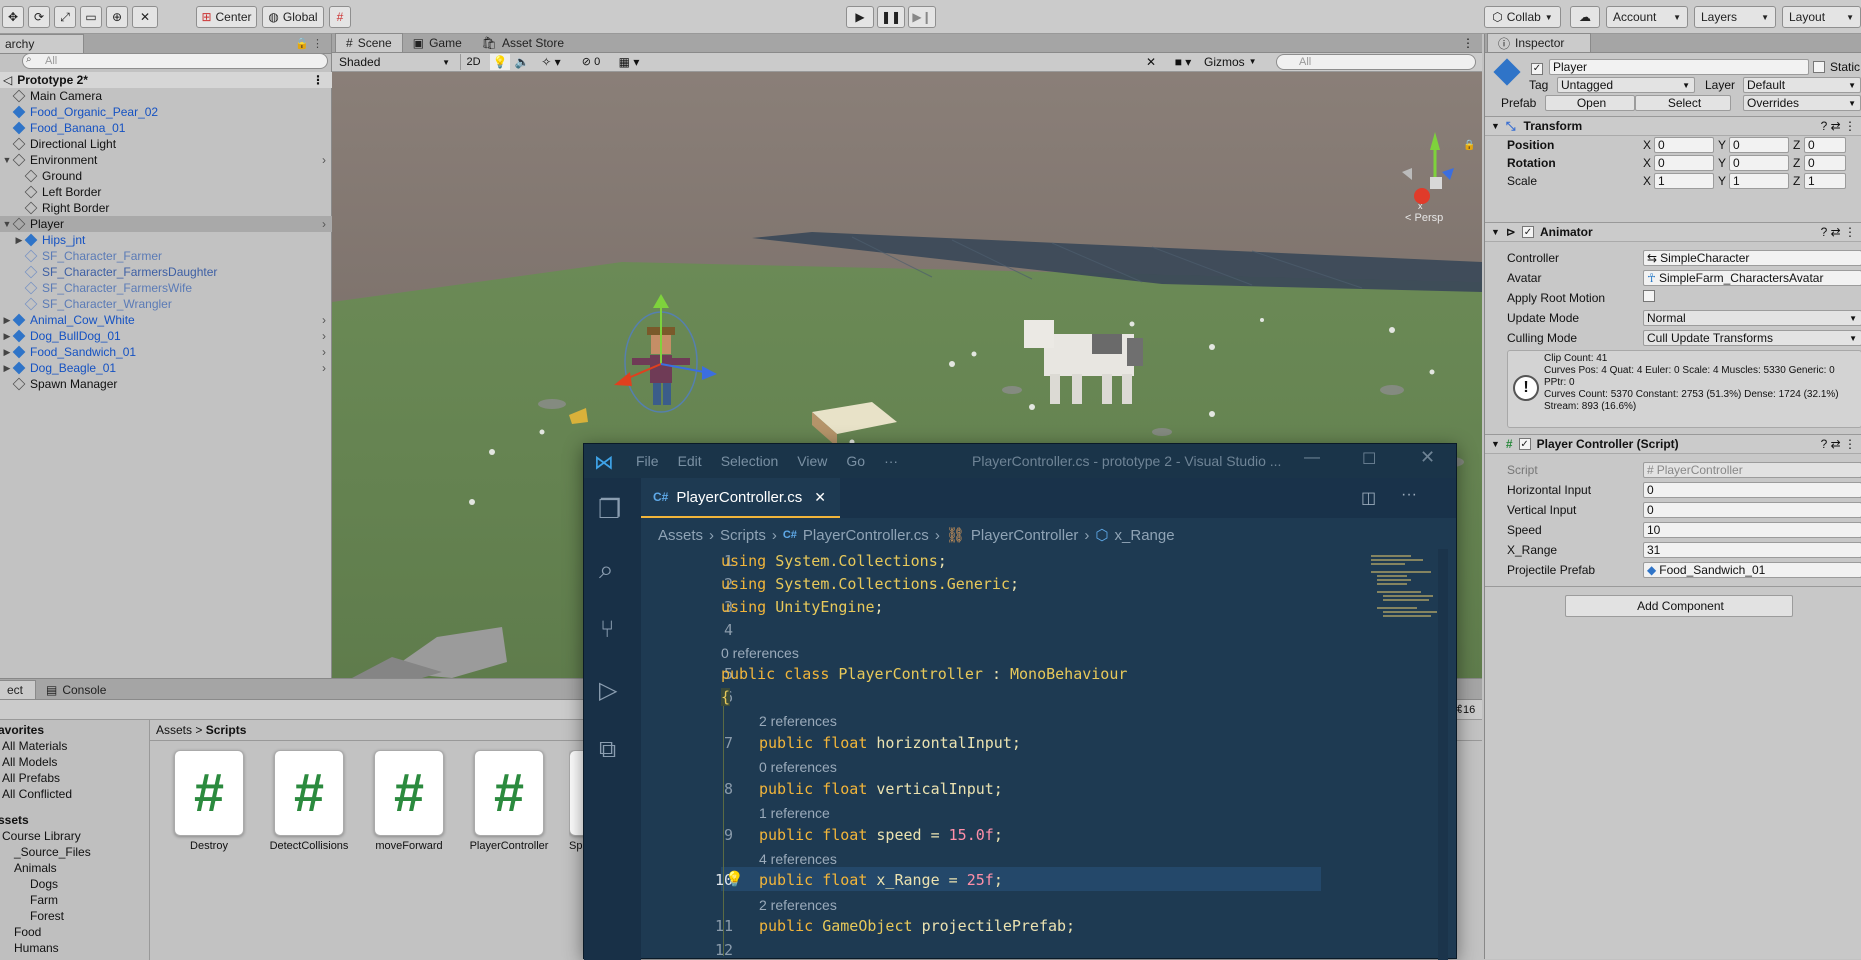  What do you see at coordinates (1802, 103) in the screenshot?
I see `overrides-dropdown: Overrides ▼` at bounding box center [1802, 103].